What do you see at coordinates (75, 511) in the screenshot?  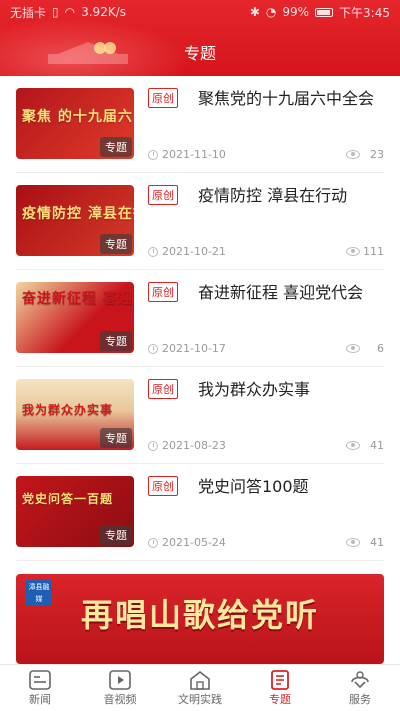 I see `topic-thumbnail: 党史问答一百题 专题` at bounding box center [75, 511].